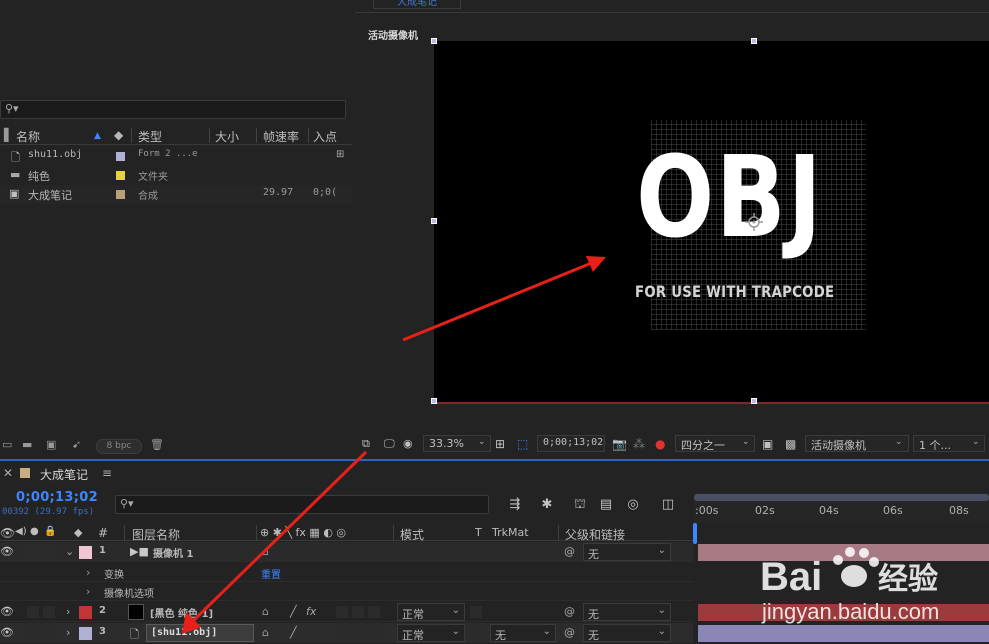 This screenshot has height=644, width=989. What do you see at coordinates (173, 109) in the screenshot?
I see `project-search-input: ⚲▾` at bounding box center [173, 109].